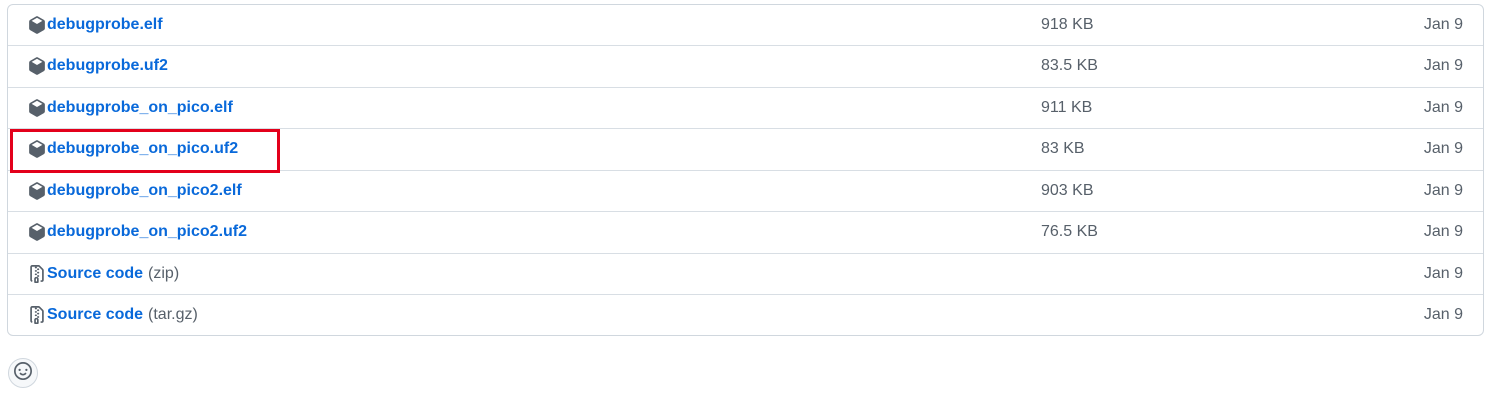 The image size is (1498, 416). What do you see at coordinates (745, 149) in the screenshot?
I see `asset-row: debugprobe_on_pico.uf2 83 KB Jan 9` at bounding box center [745, 149].